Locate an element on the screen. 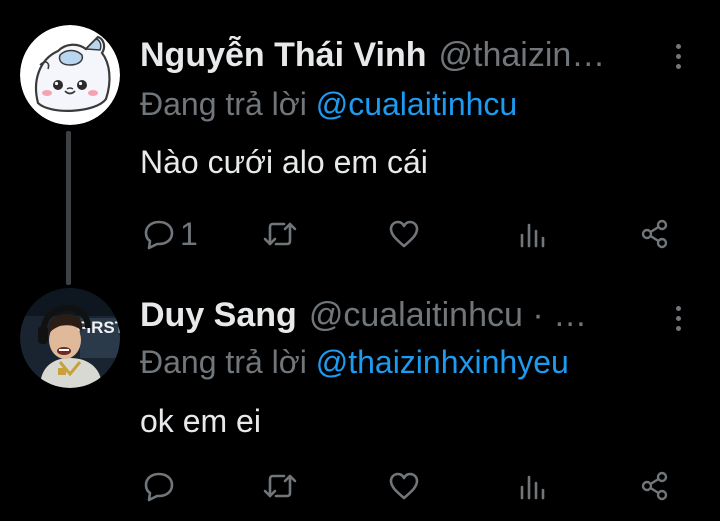 This screenshot has height=521, width=720. photo-avatar-image: FIRST is located at coordinates (70, 338).